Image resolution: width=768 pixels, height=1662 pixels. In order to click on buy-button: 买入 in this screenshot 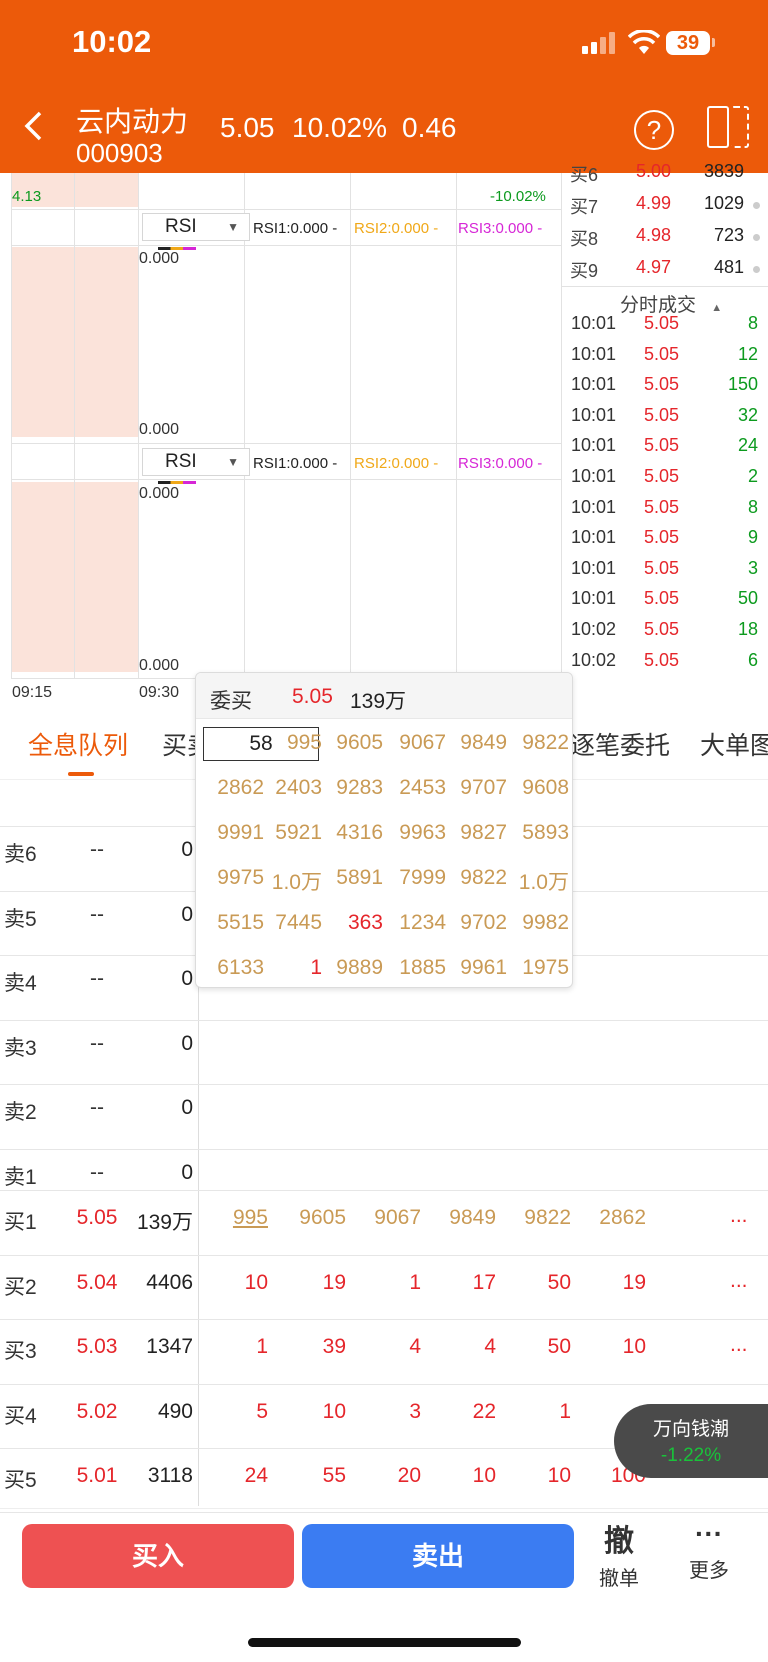, I will do `click(158, 1556)`.